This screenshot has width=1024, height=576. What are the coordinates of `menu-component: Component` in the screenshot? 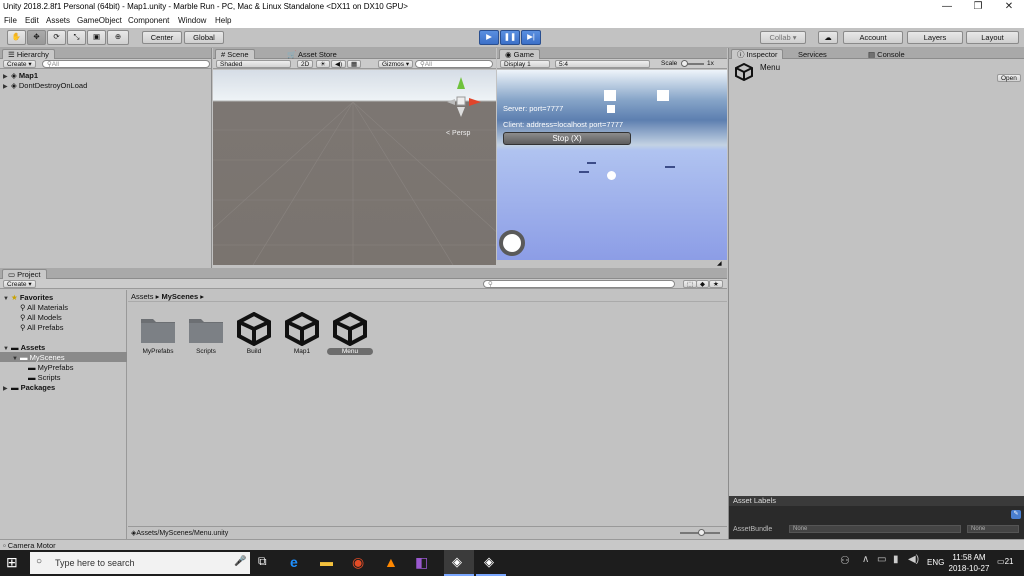 It's located at (148, 20).